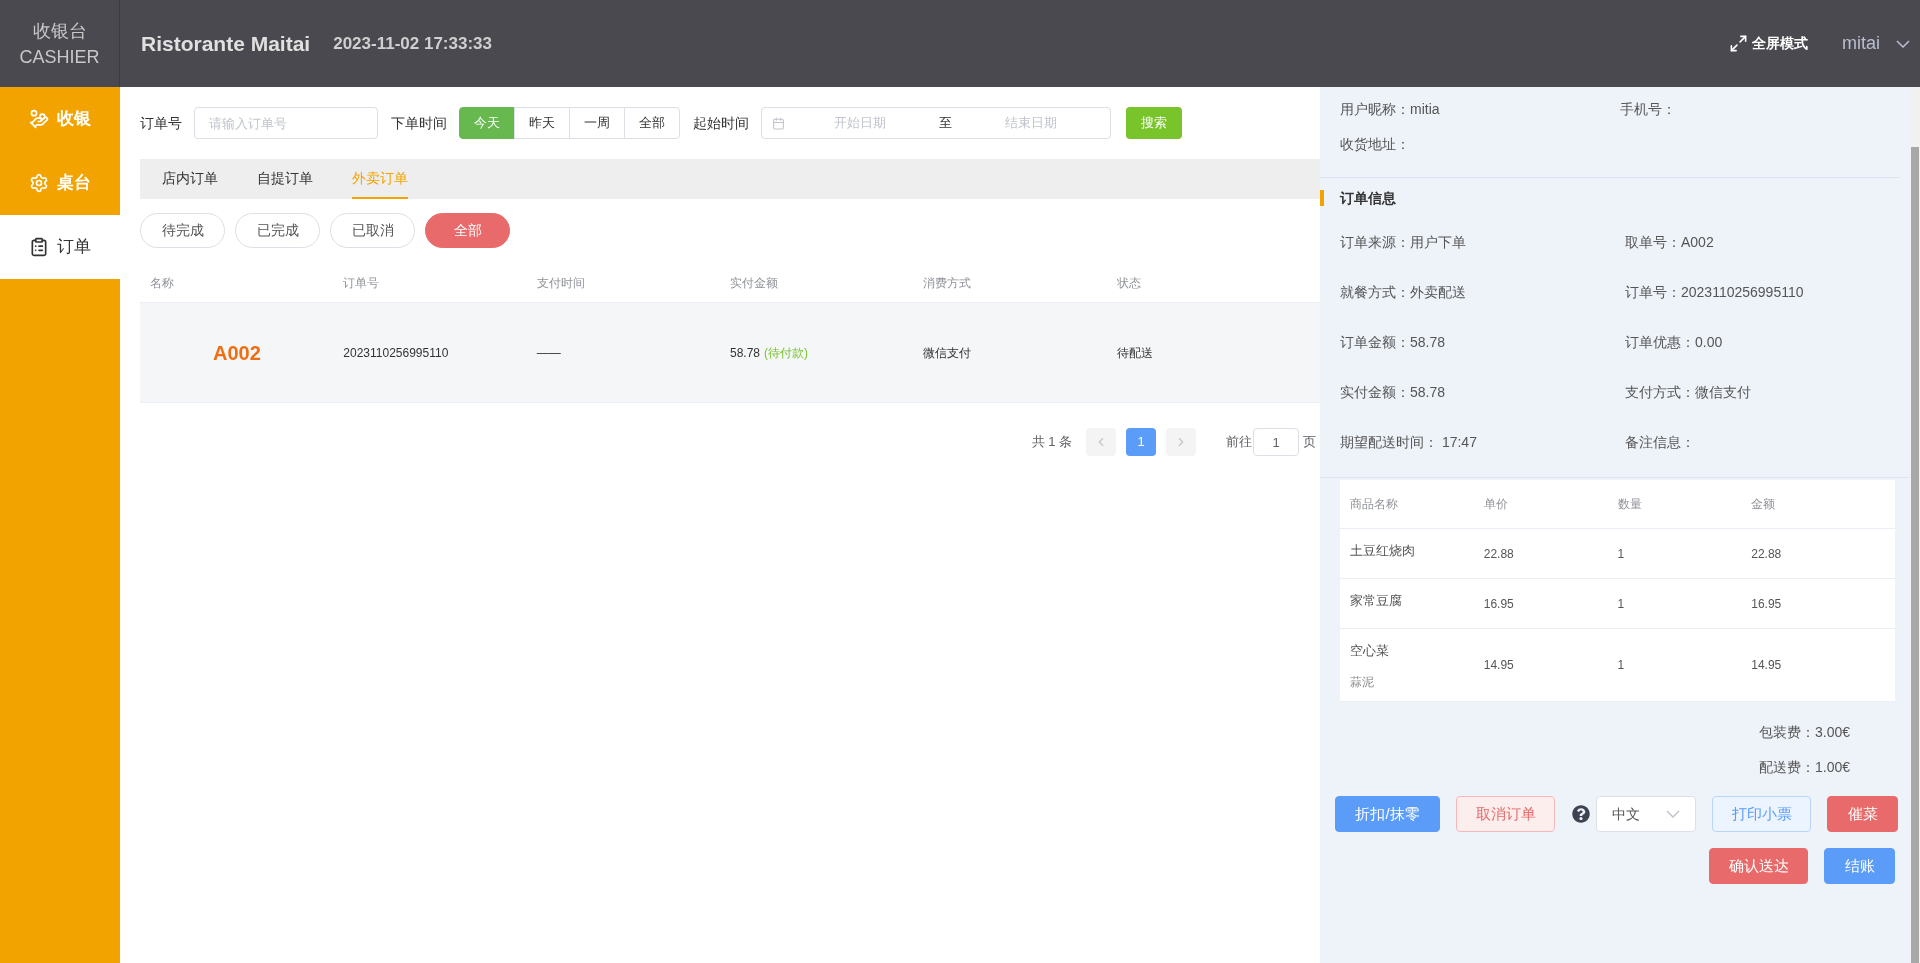 Image resolution: width=1920 pixels, height=963 pixels. I want to click on table-cell-text: ——, so click(549, 353).